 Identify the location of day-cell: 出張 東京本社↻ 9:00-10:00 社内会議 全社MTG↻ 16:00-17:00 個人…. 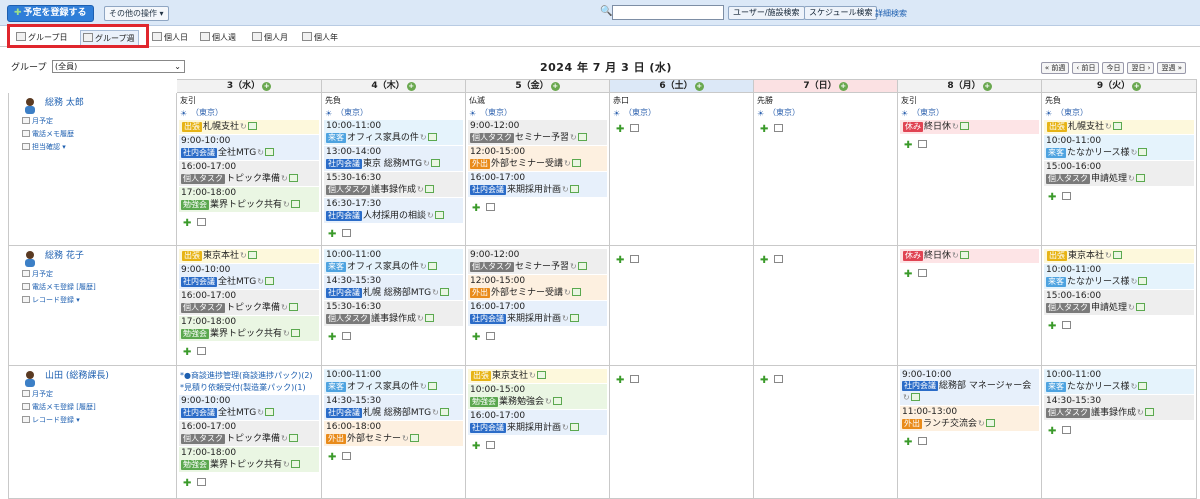
(249, 306).